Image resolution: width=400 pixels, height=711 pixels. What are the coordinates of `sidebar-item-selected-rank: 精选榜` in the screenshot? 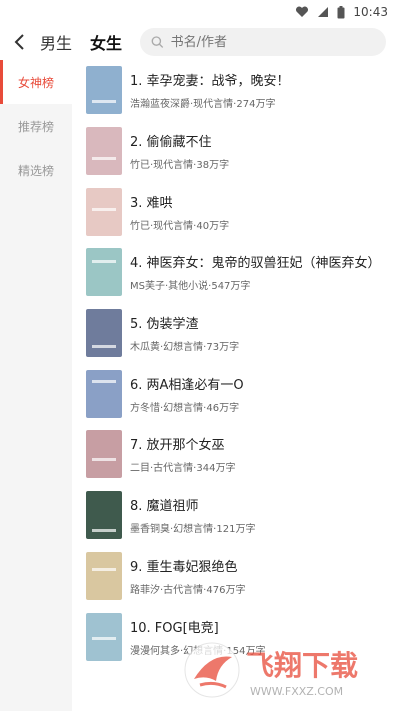 It's located at (36, 170).